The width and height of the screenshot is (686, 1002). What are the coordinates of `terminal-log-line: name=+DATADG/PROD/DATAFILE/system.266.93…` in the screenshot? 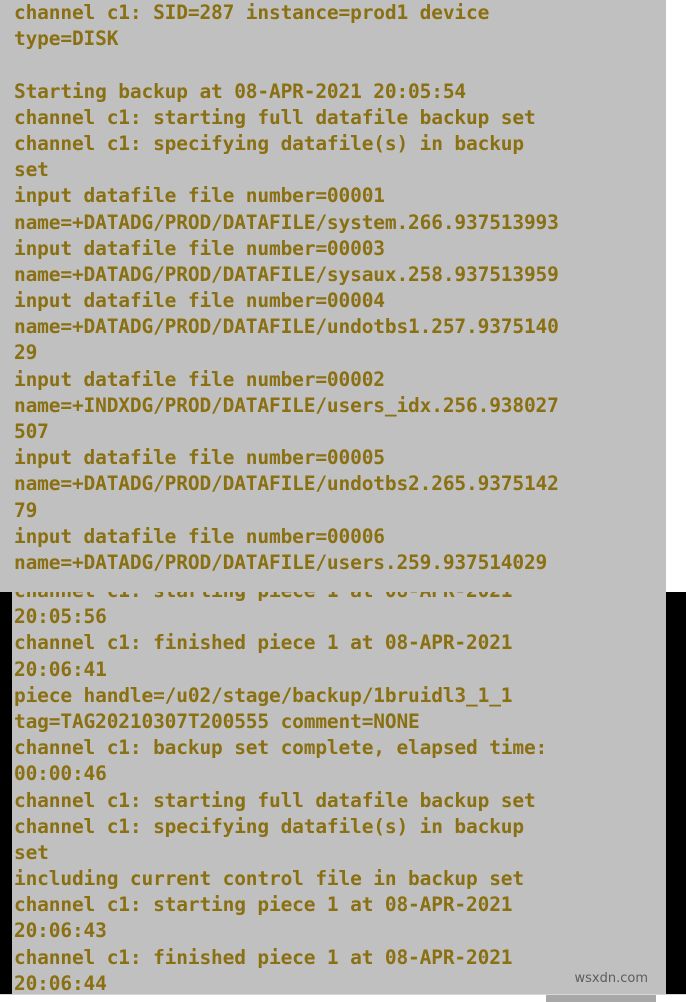 It's located at (286, 222).